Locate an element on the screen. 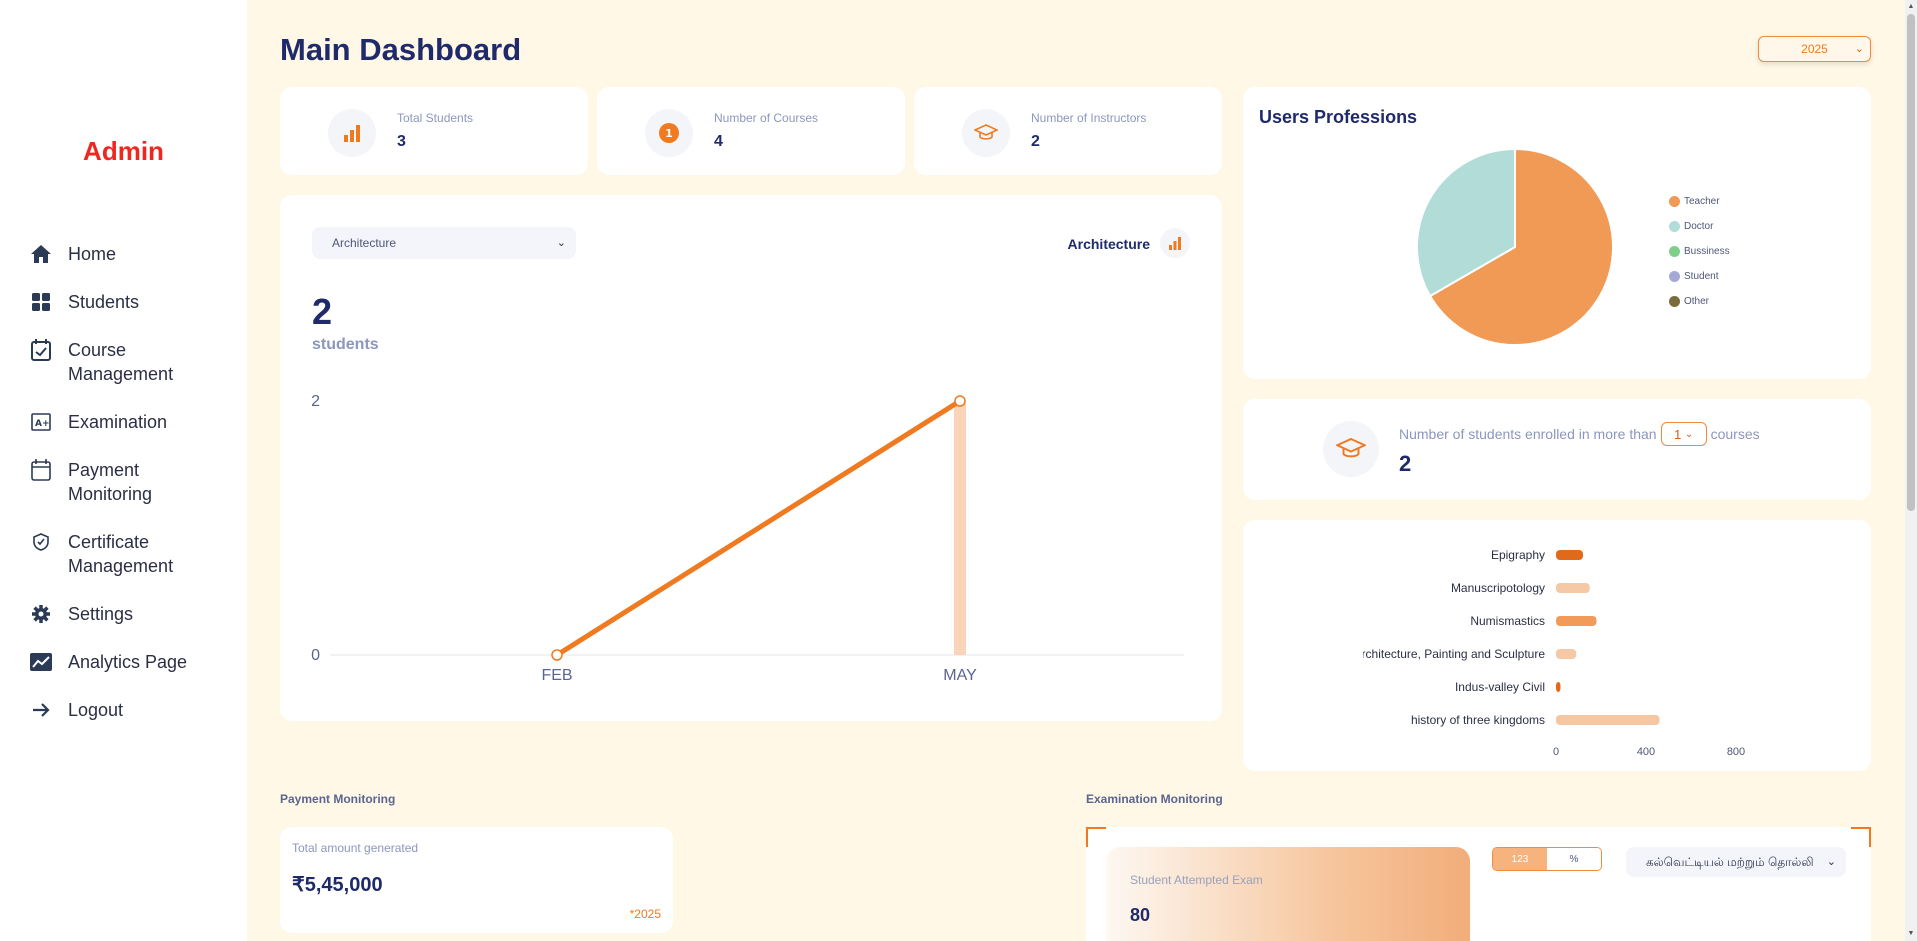 This screenshot has width=1917, height=941. sidebar-item-label: Logout is located at coordinates (96, 710).